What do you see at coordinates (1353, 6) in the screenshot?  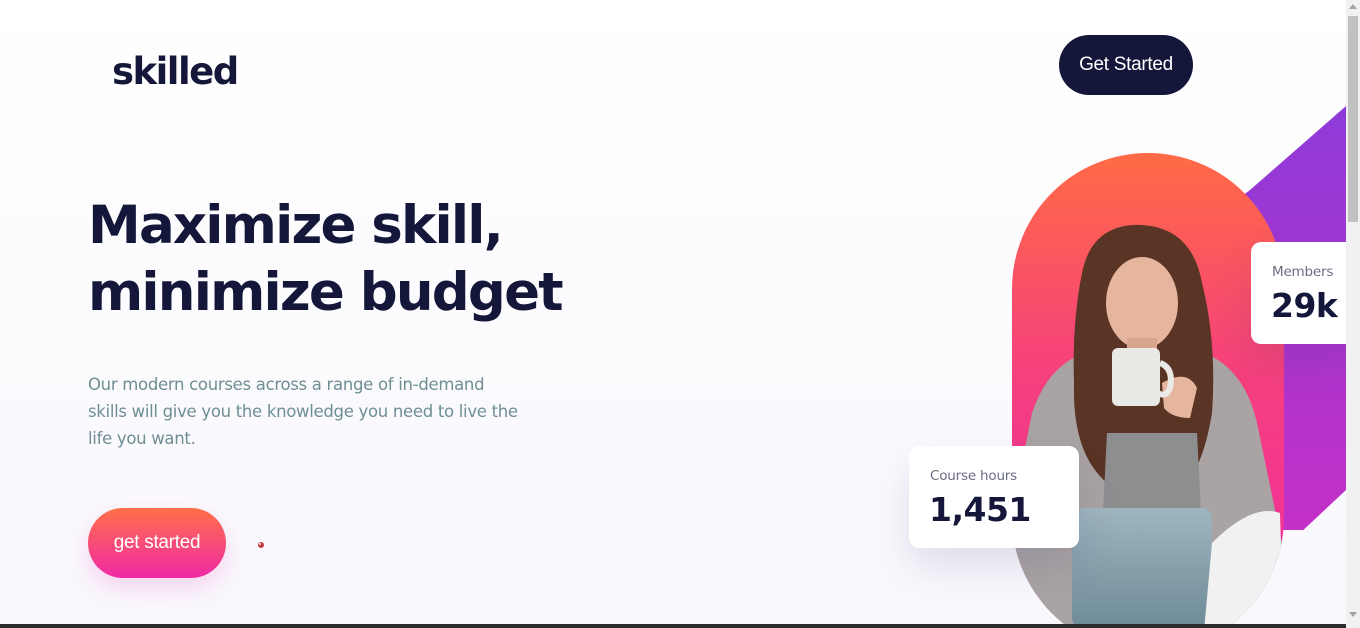 I see `scroll-up-arrow-icon` at bounding box center [1353, 6].